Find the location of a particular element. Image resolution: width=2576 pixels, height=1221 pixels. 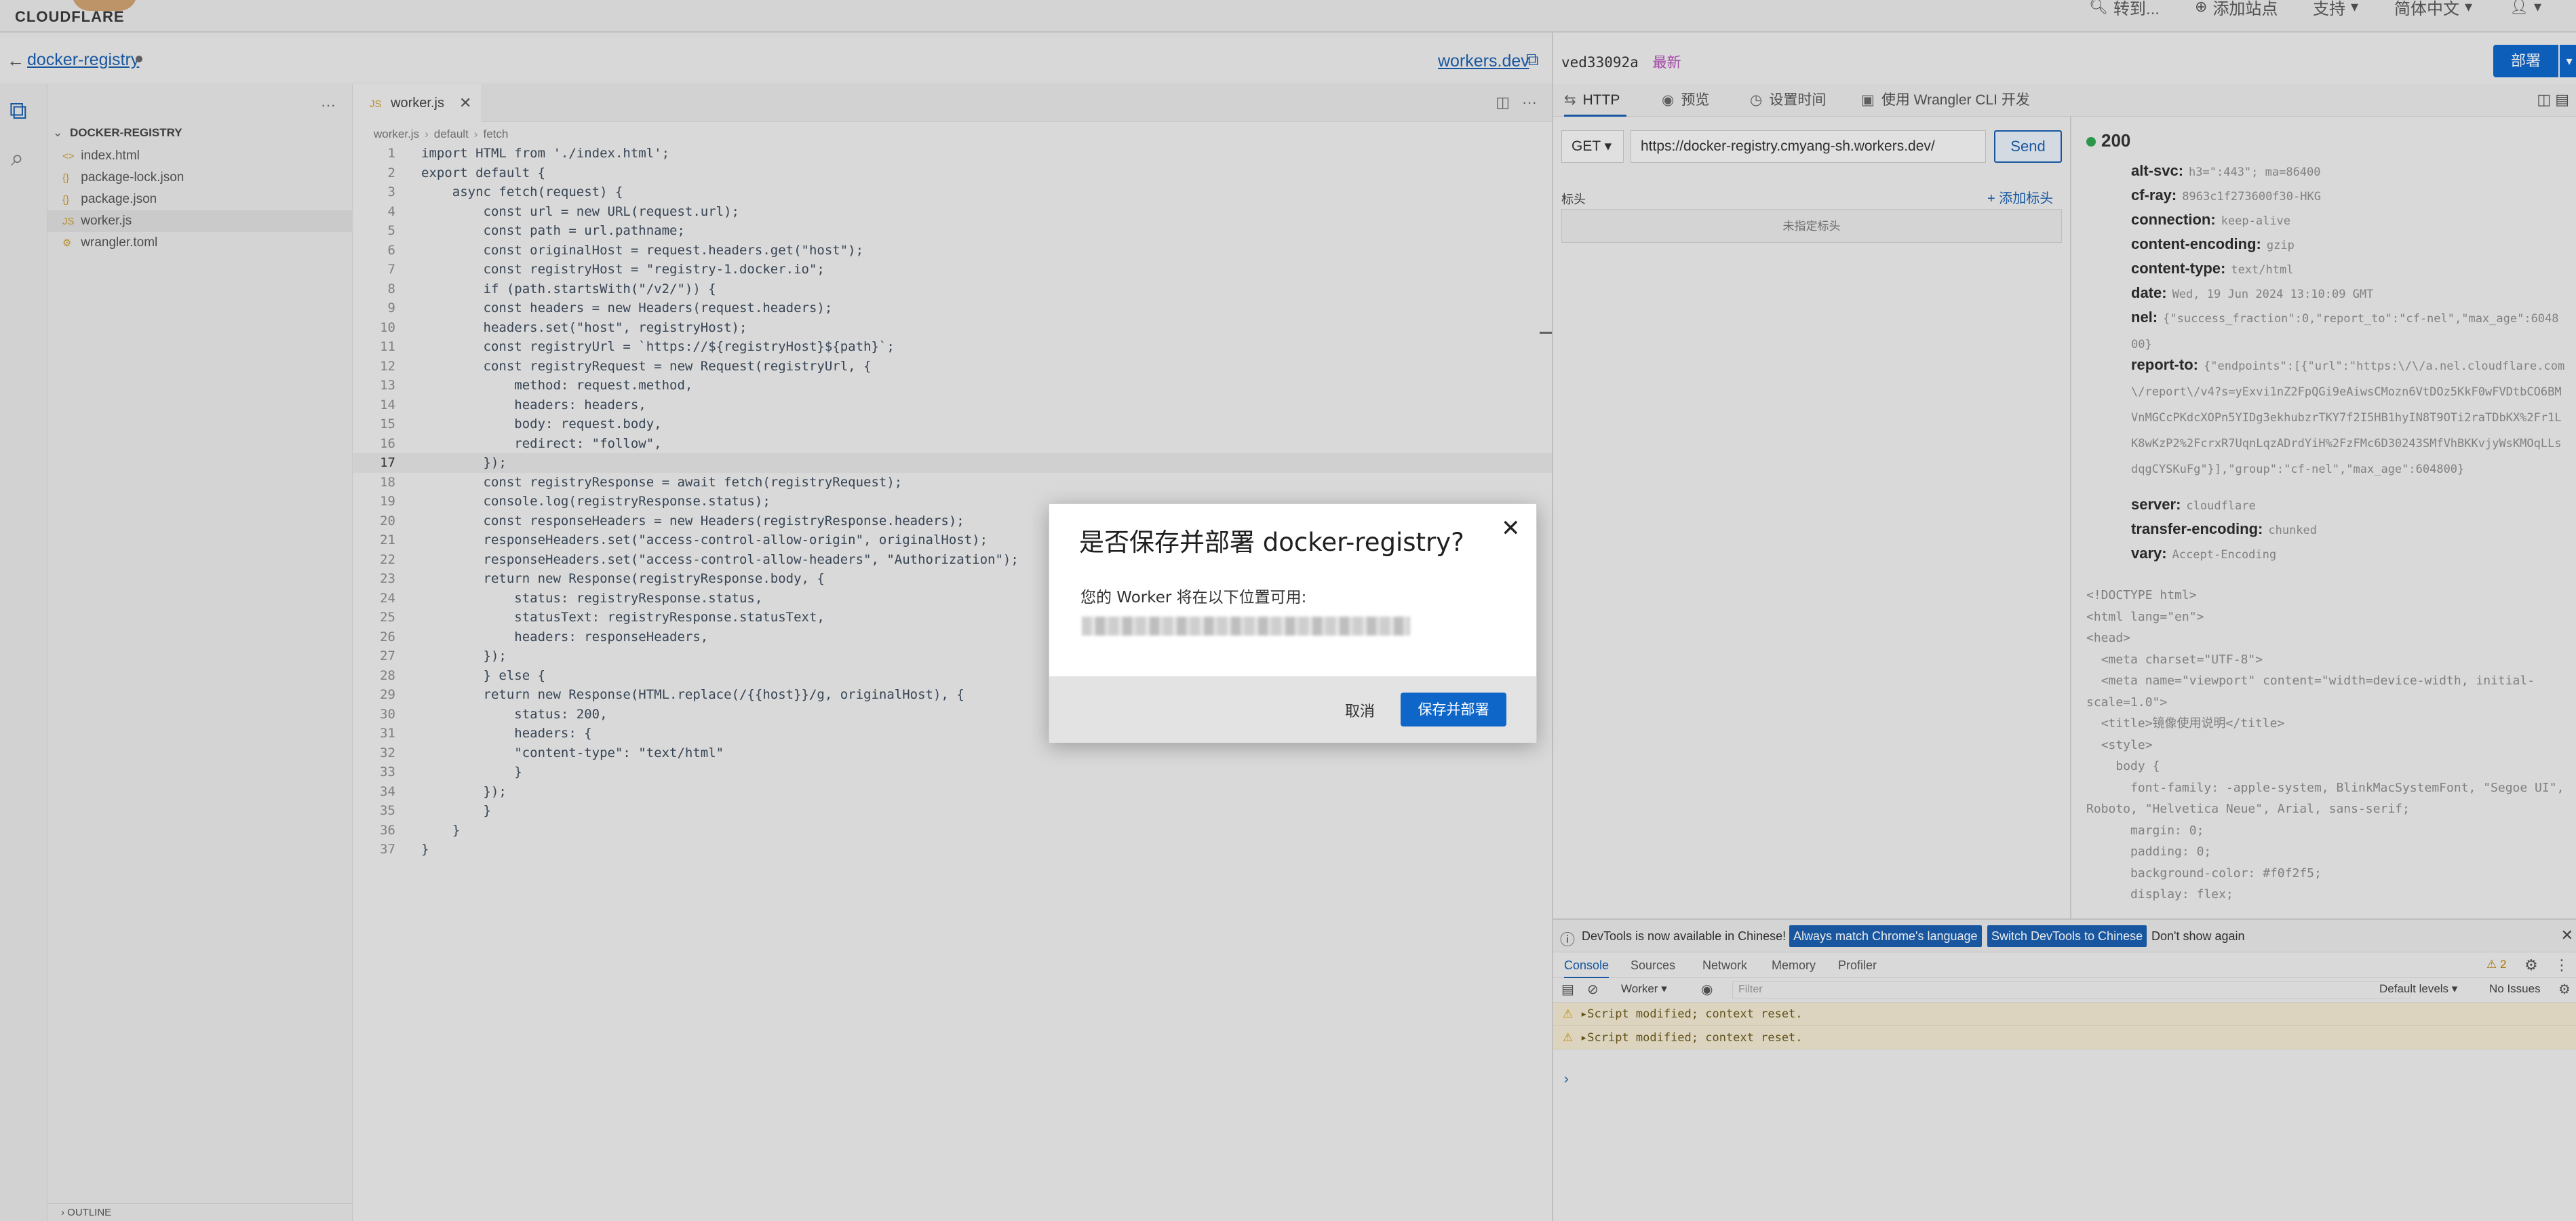

close-icon: ✕ is located at coordinates (1511, 528).